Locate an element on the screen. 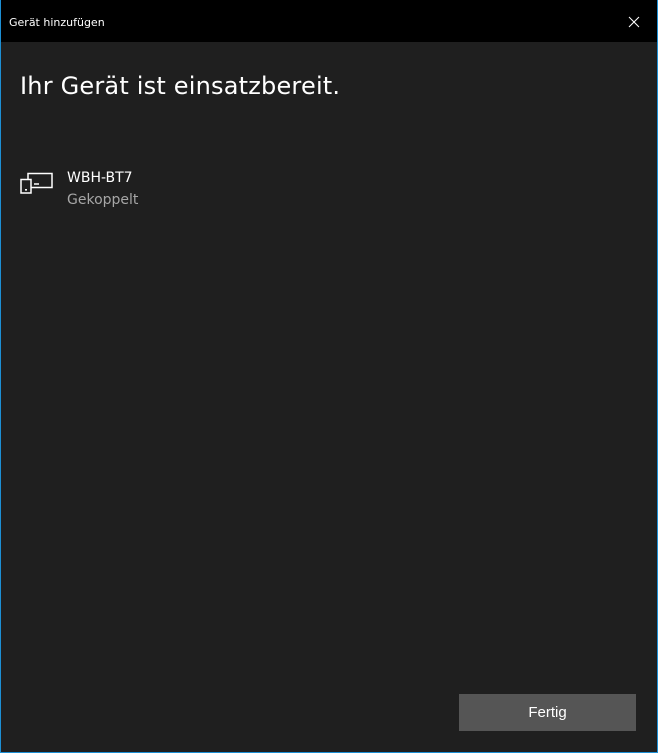 The height and width of the screenshot is (753, 658). close-icon is located at coordinates (634, 22).